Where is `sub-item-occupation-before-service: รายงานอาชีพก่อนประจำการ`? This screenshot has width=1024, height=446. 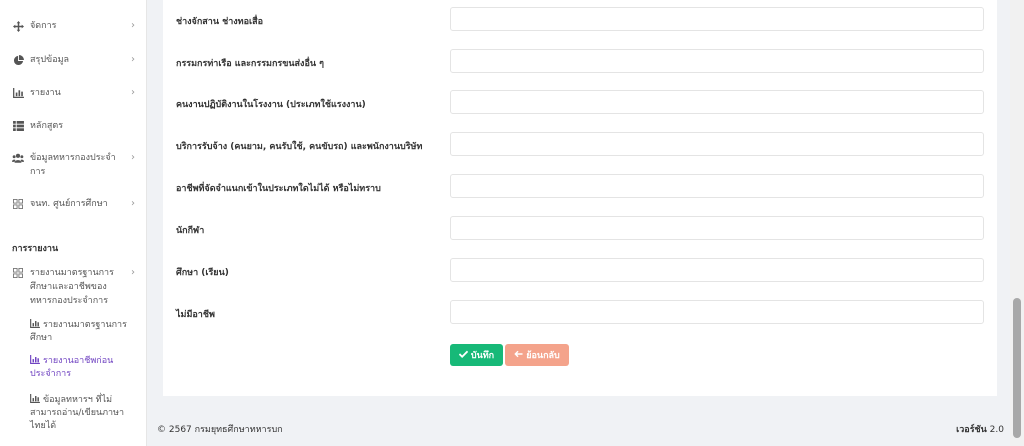
sub-item-occupation-before-service: รายงานอาชีพก่อนประจำการ is located at coordinates (80, 368).